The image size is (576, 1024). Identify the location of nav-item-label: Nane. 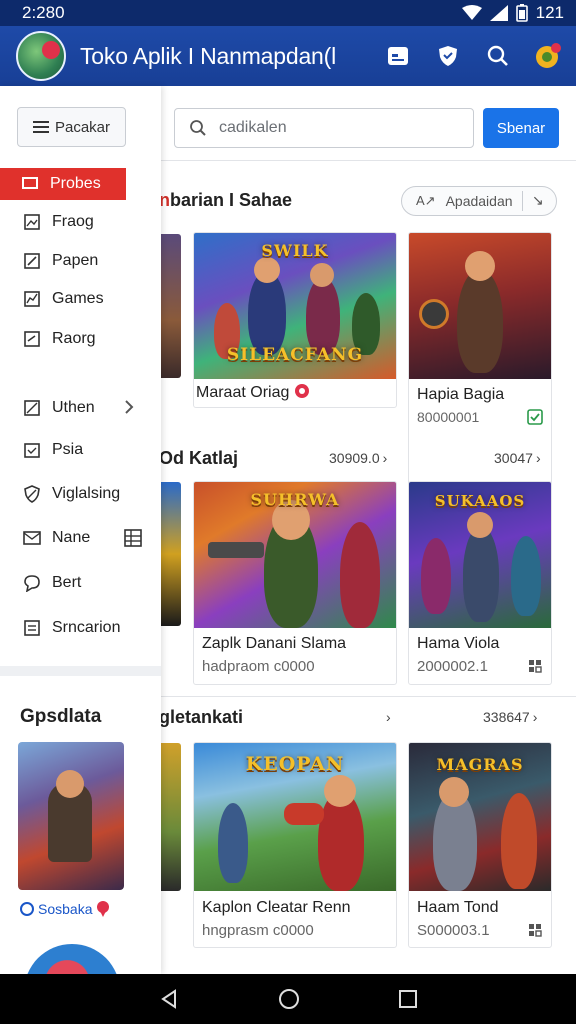
(71, 537).